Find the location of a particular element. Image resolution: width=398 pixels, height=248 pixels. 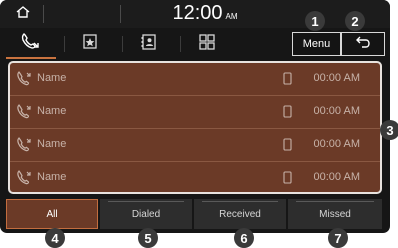

call-filter-bar: All Dialed Received Missed is located at coordinates (195, 214).